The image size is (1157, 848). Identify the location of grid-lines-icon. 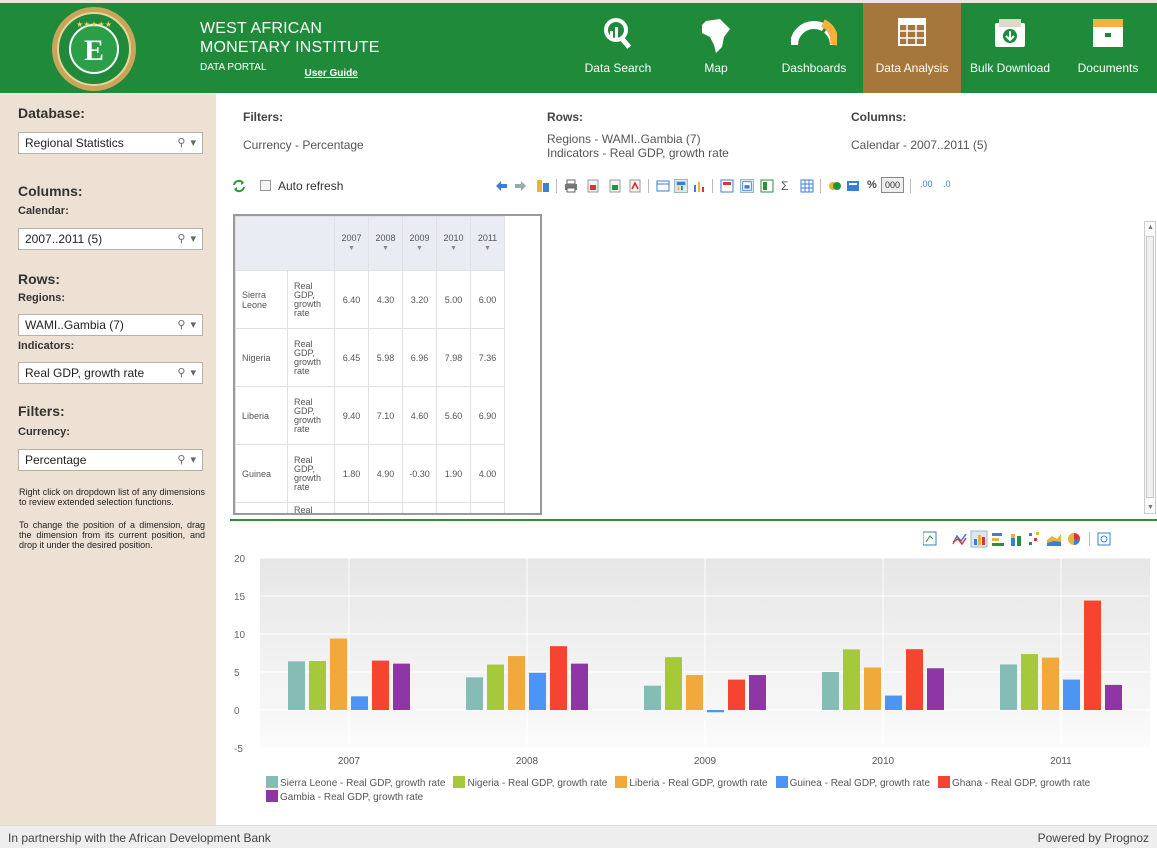
(807, 186).